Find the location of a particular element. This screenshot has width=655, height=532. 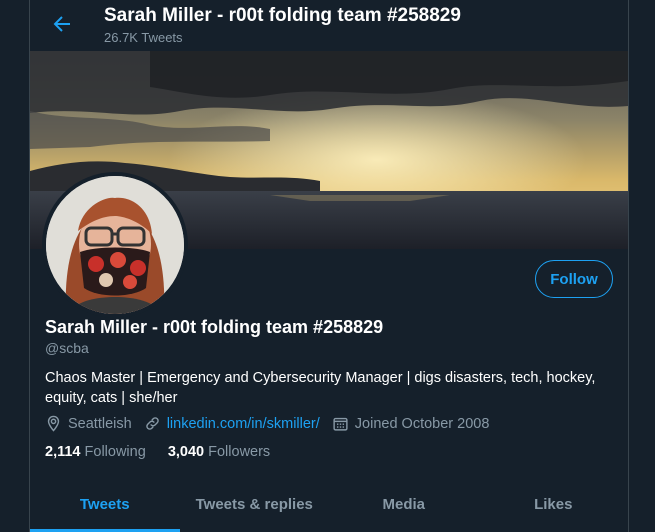

location-item: Seattleish is located at coordinates (88, 423).